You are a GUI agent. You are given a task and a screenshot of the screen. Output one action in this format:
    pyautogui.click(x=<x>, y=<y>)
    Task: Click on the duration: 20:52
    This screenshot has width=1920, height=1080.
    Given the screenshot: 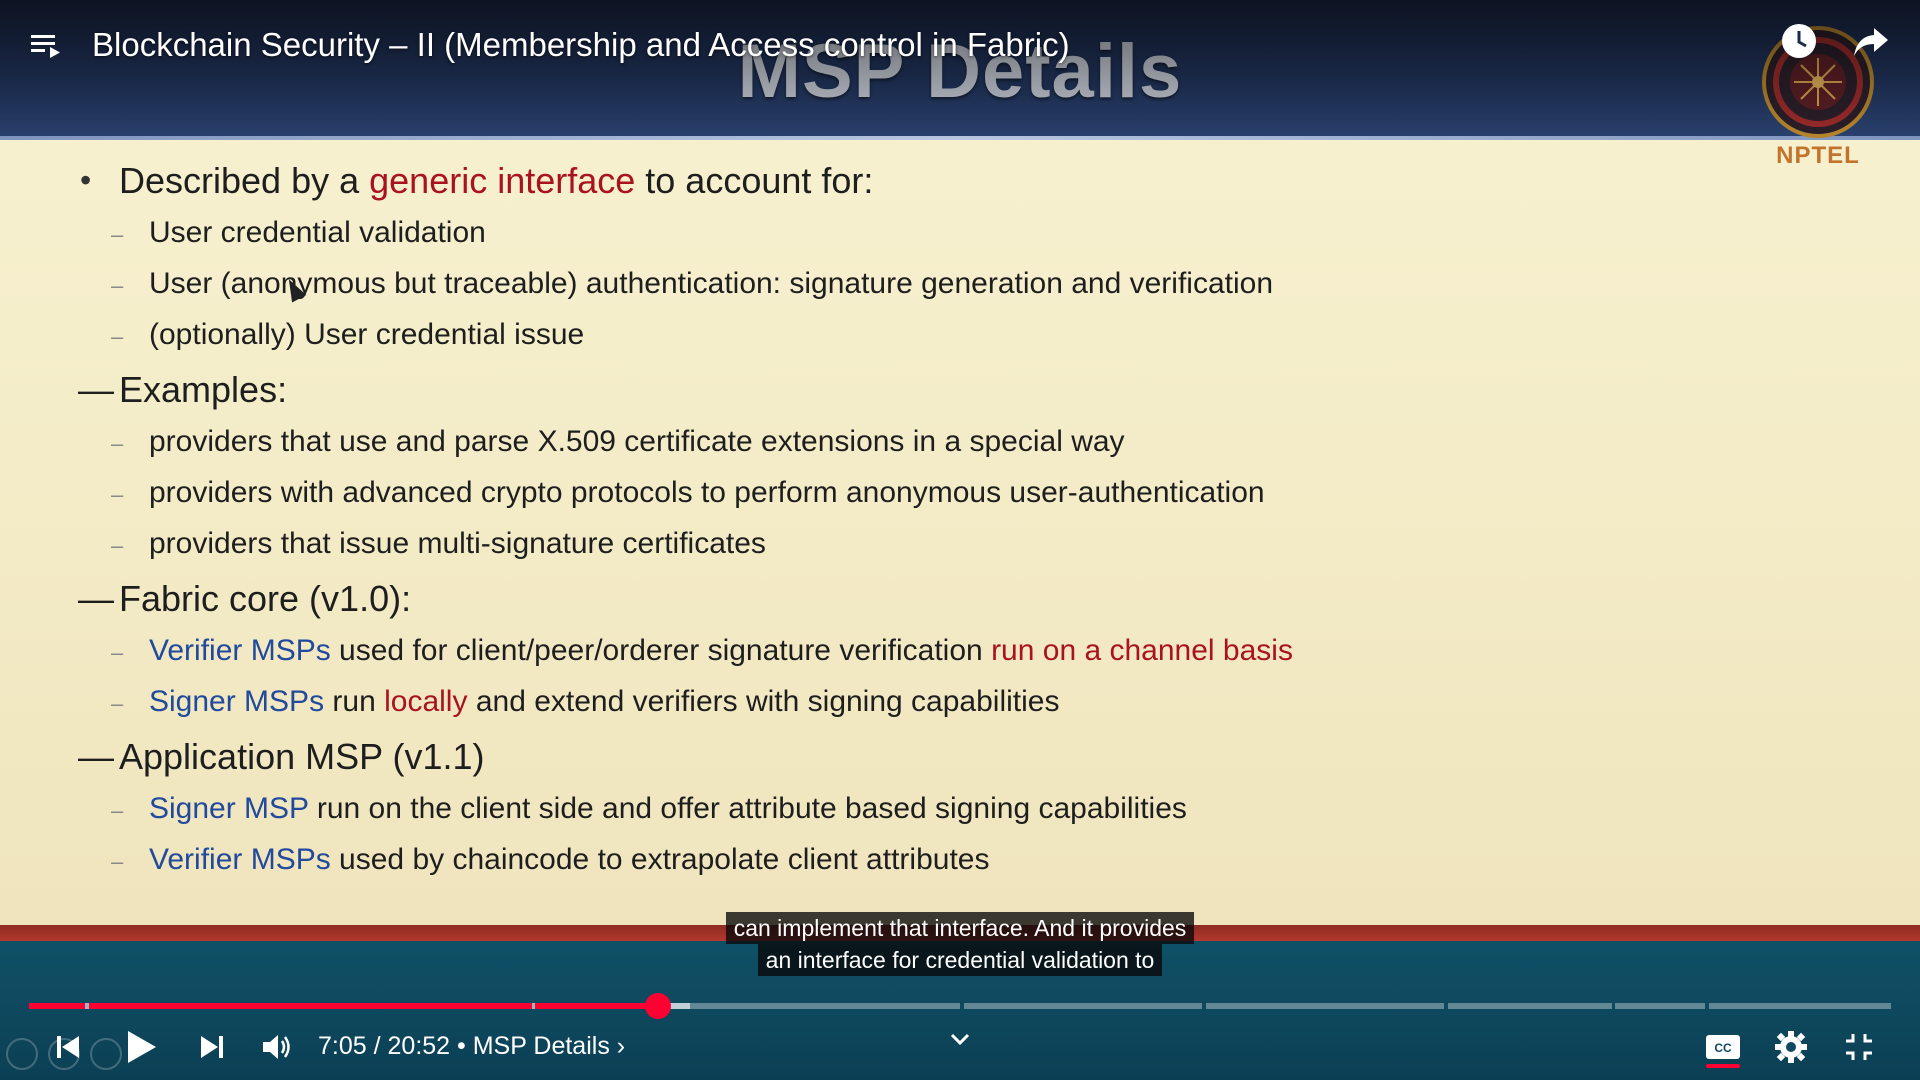 What is the action you would take?
    pyautogui.click(x=419, y=1046)
    